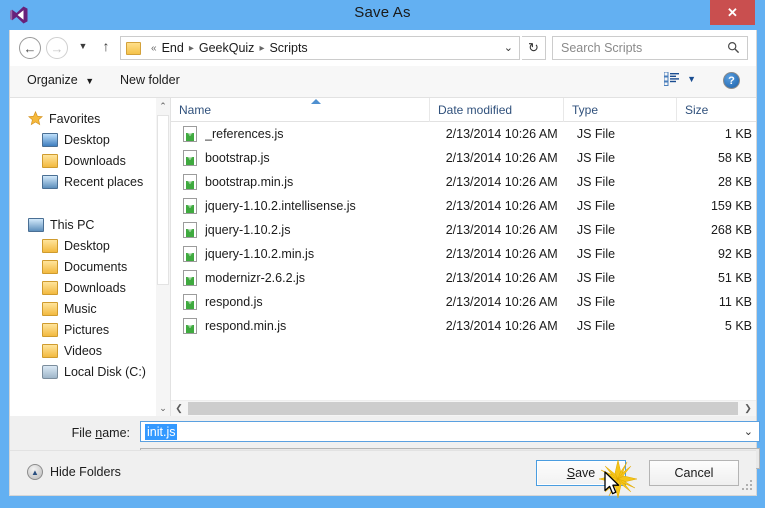  I want to click on file-name-input: init.js ⌄, so click(450, 431).